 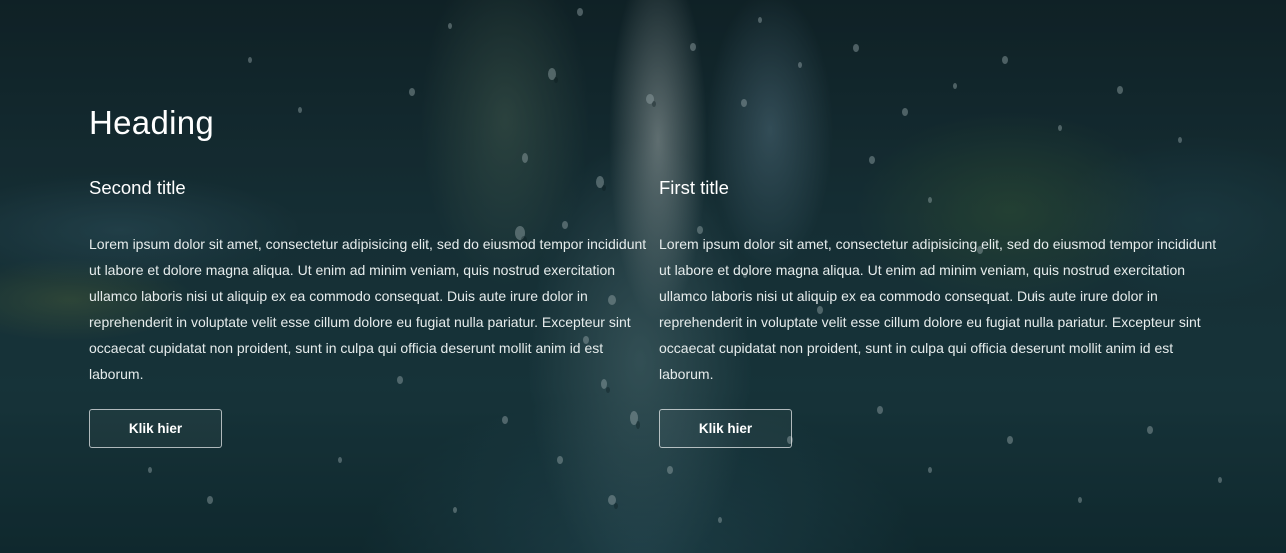 What do you see at coordinates (694, 187) in the screenshot?
I see `column-title: First title` at bounding box center [694, 187].